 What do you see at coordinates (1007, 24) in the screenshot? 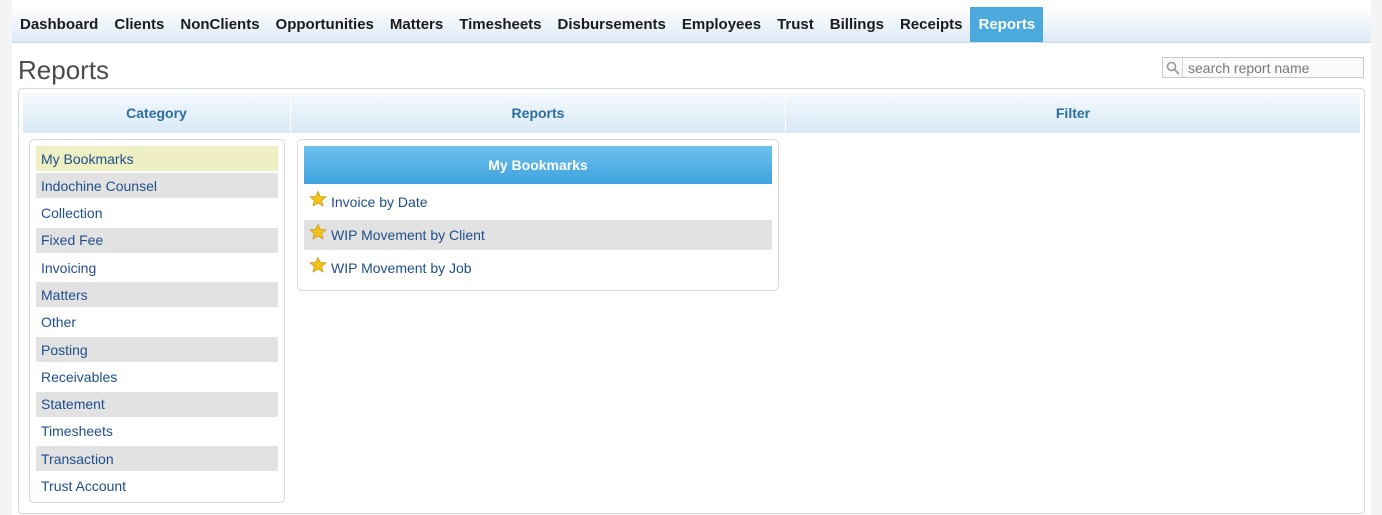
I see `nav-reports: Reports` at bounding box center [1007, 24].